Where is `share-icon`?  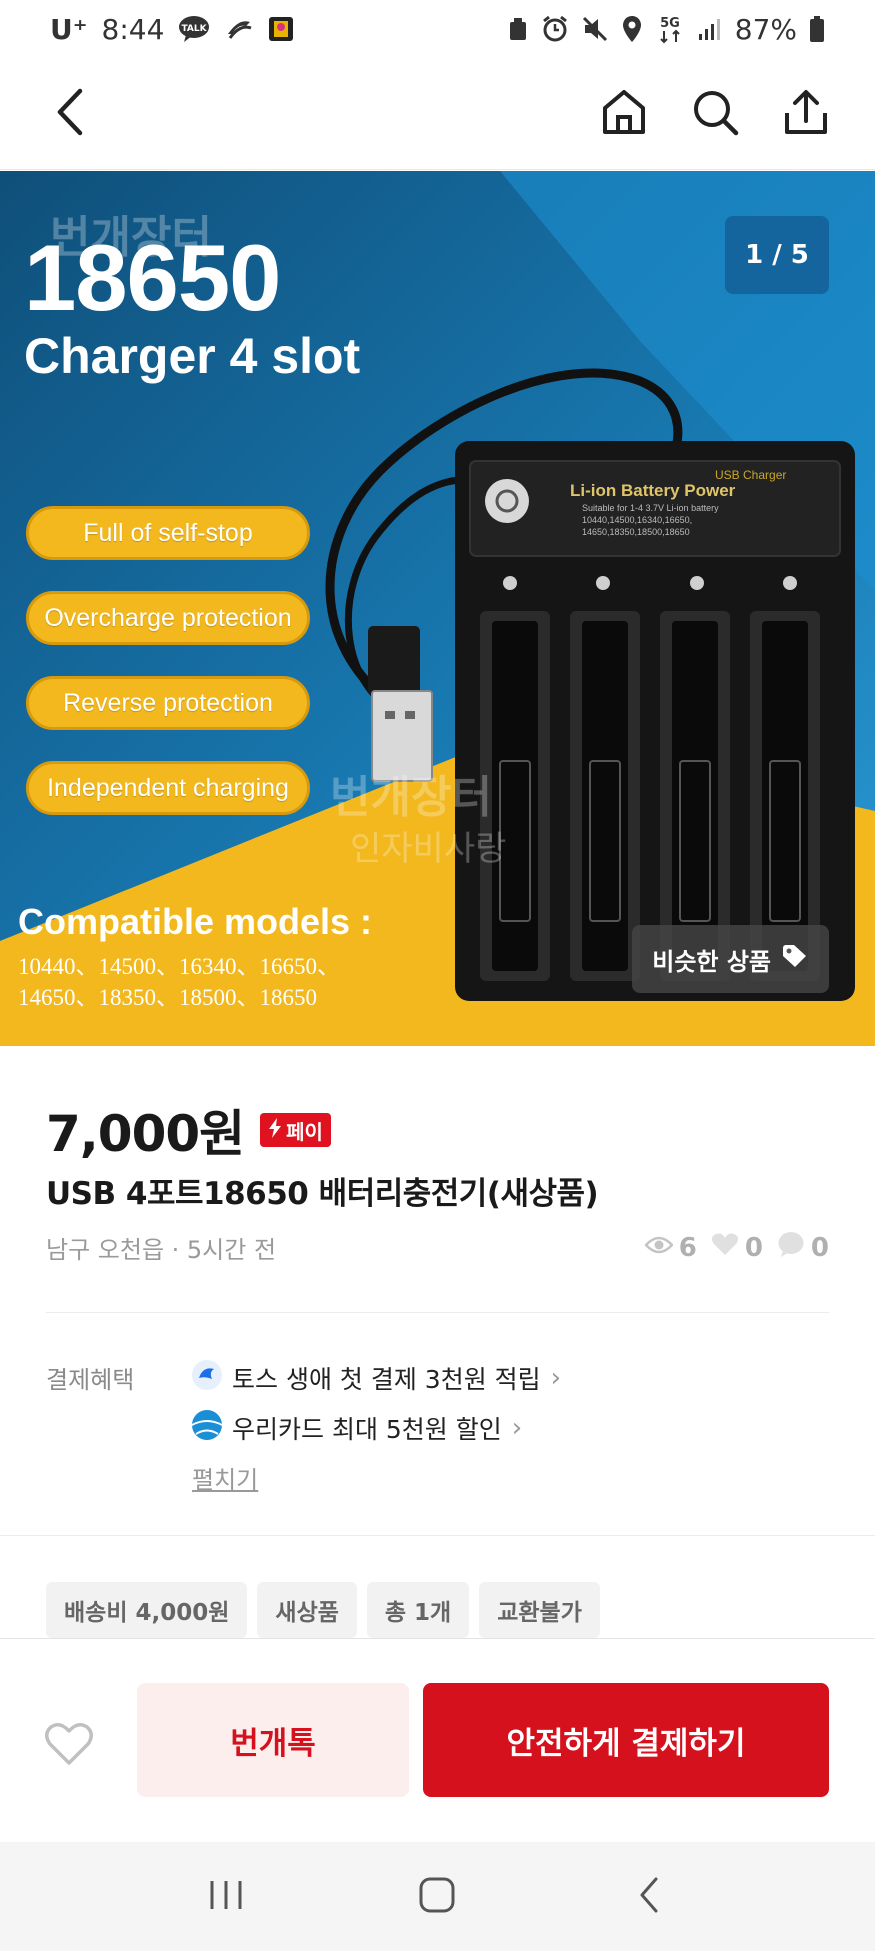 share-icon is located at coordinates (806, 114).